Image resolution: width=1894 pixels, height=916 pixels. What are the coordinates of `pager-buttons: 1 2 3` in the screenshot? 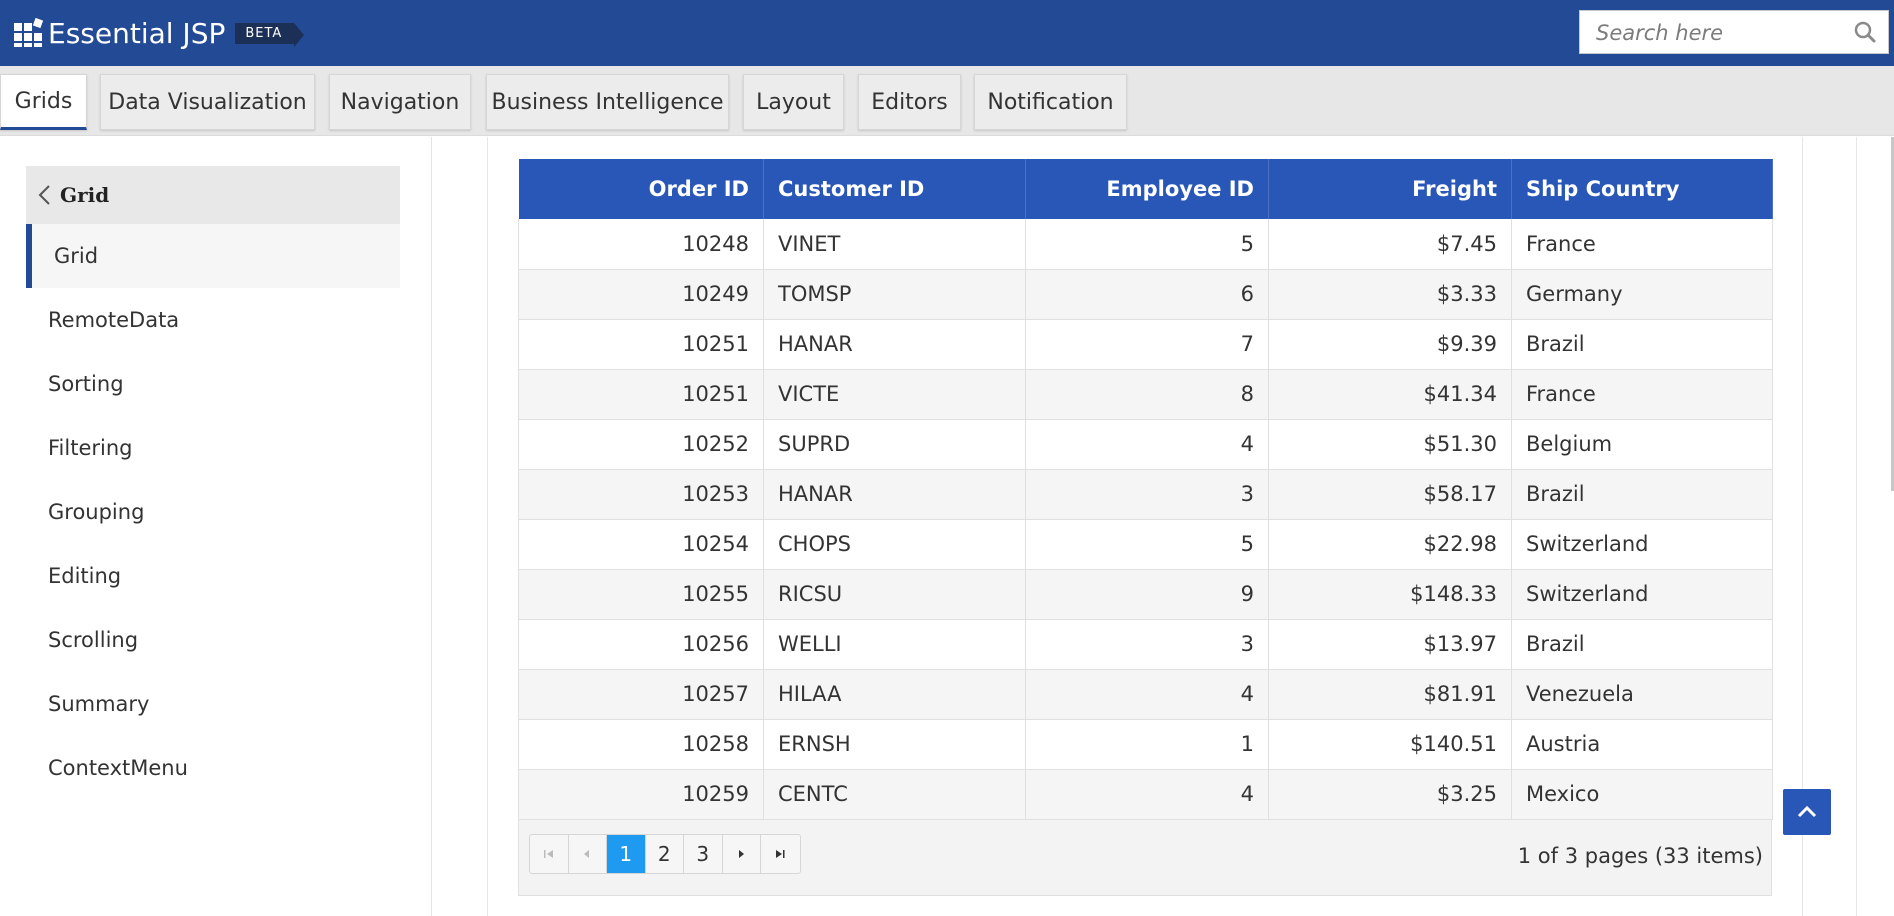 It's located at (665, 853).